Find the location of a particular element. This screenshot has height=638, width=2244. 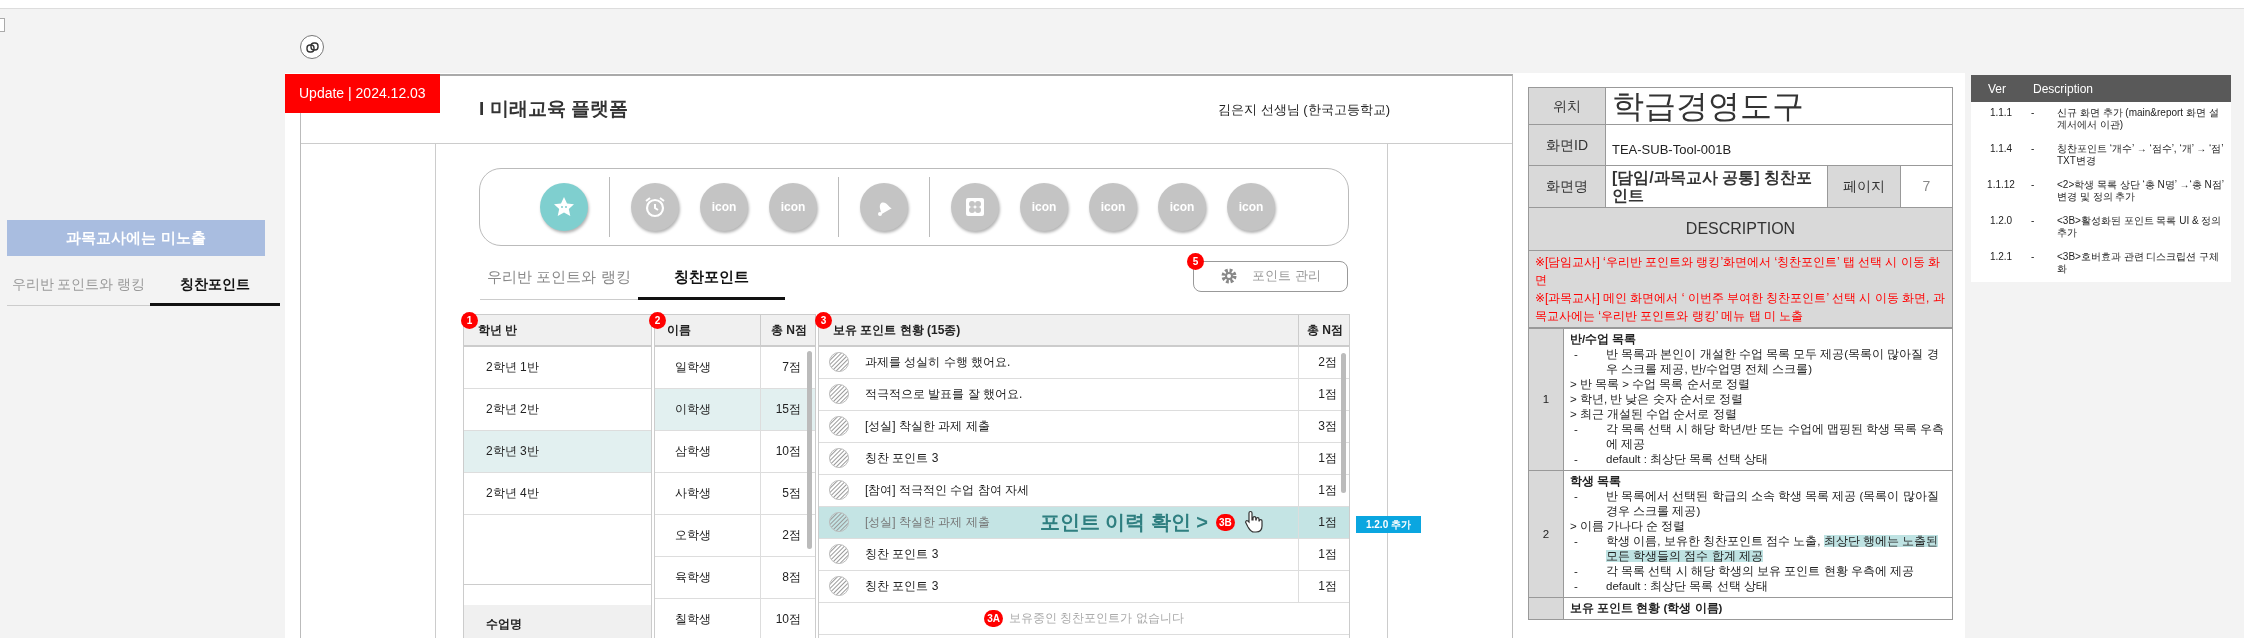

student-name: 육학생 is located at coordinates (708, 577).